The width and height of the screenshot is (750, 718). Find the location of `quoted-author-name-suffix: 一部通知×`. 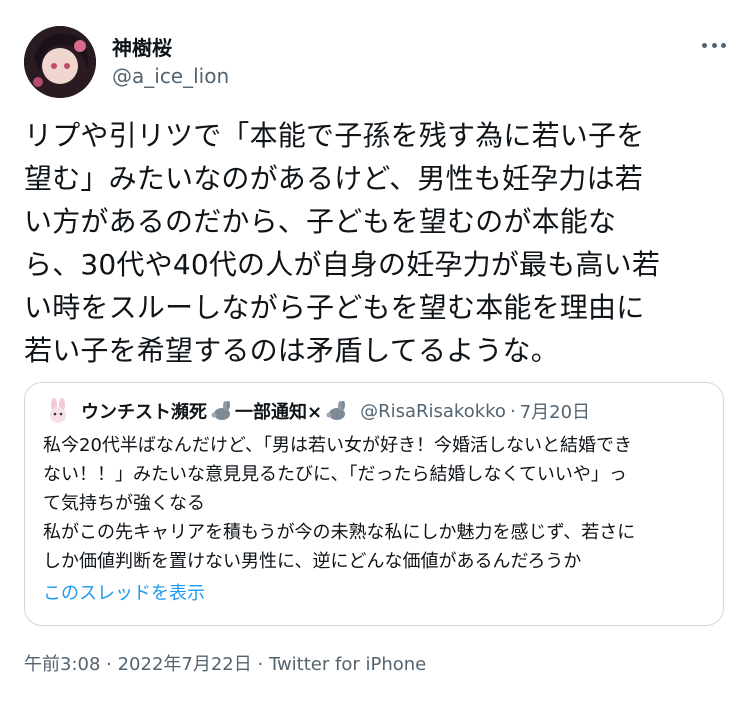

quoted-author-name-suffix: 一部通知× is located at coordinates (279, 412).